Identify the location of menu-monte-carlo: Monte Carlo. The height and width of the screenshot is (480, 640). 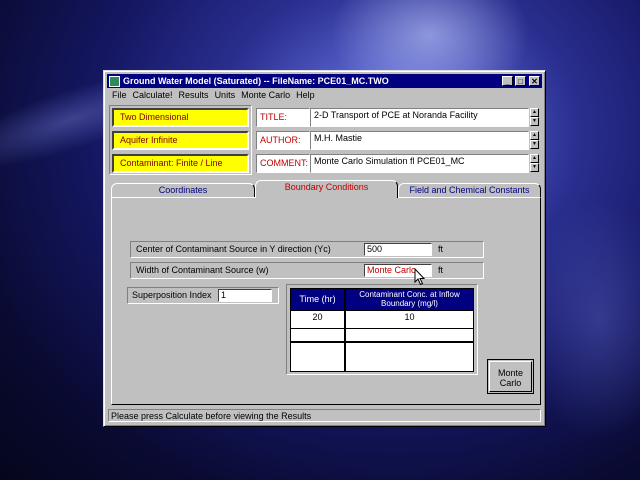
(265, 95).